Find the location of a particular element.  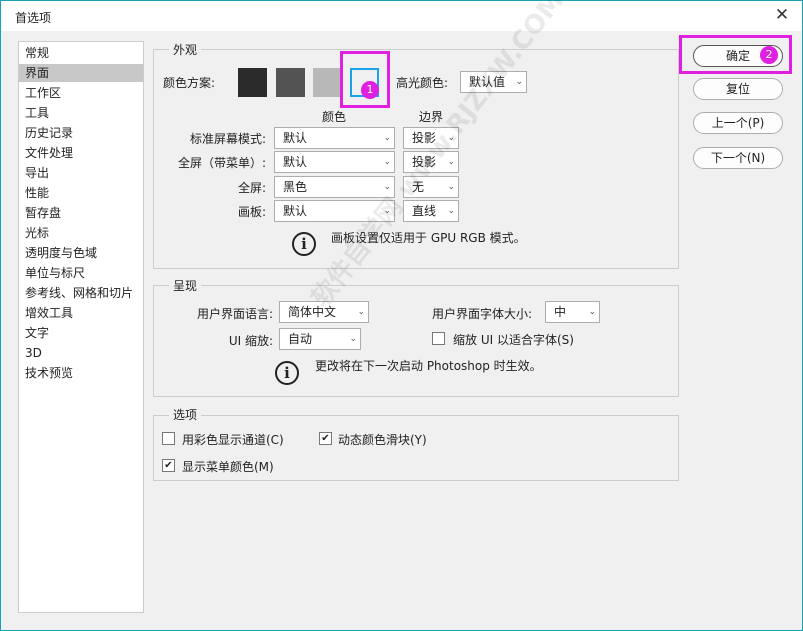

sidebar-item-general: 常规 is located at coordinates (81, 53).